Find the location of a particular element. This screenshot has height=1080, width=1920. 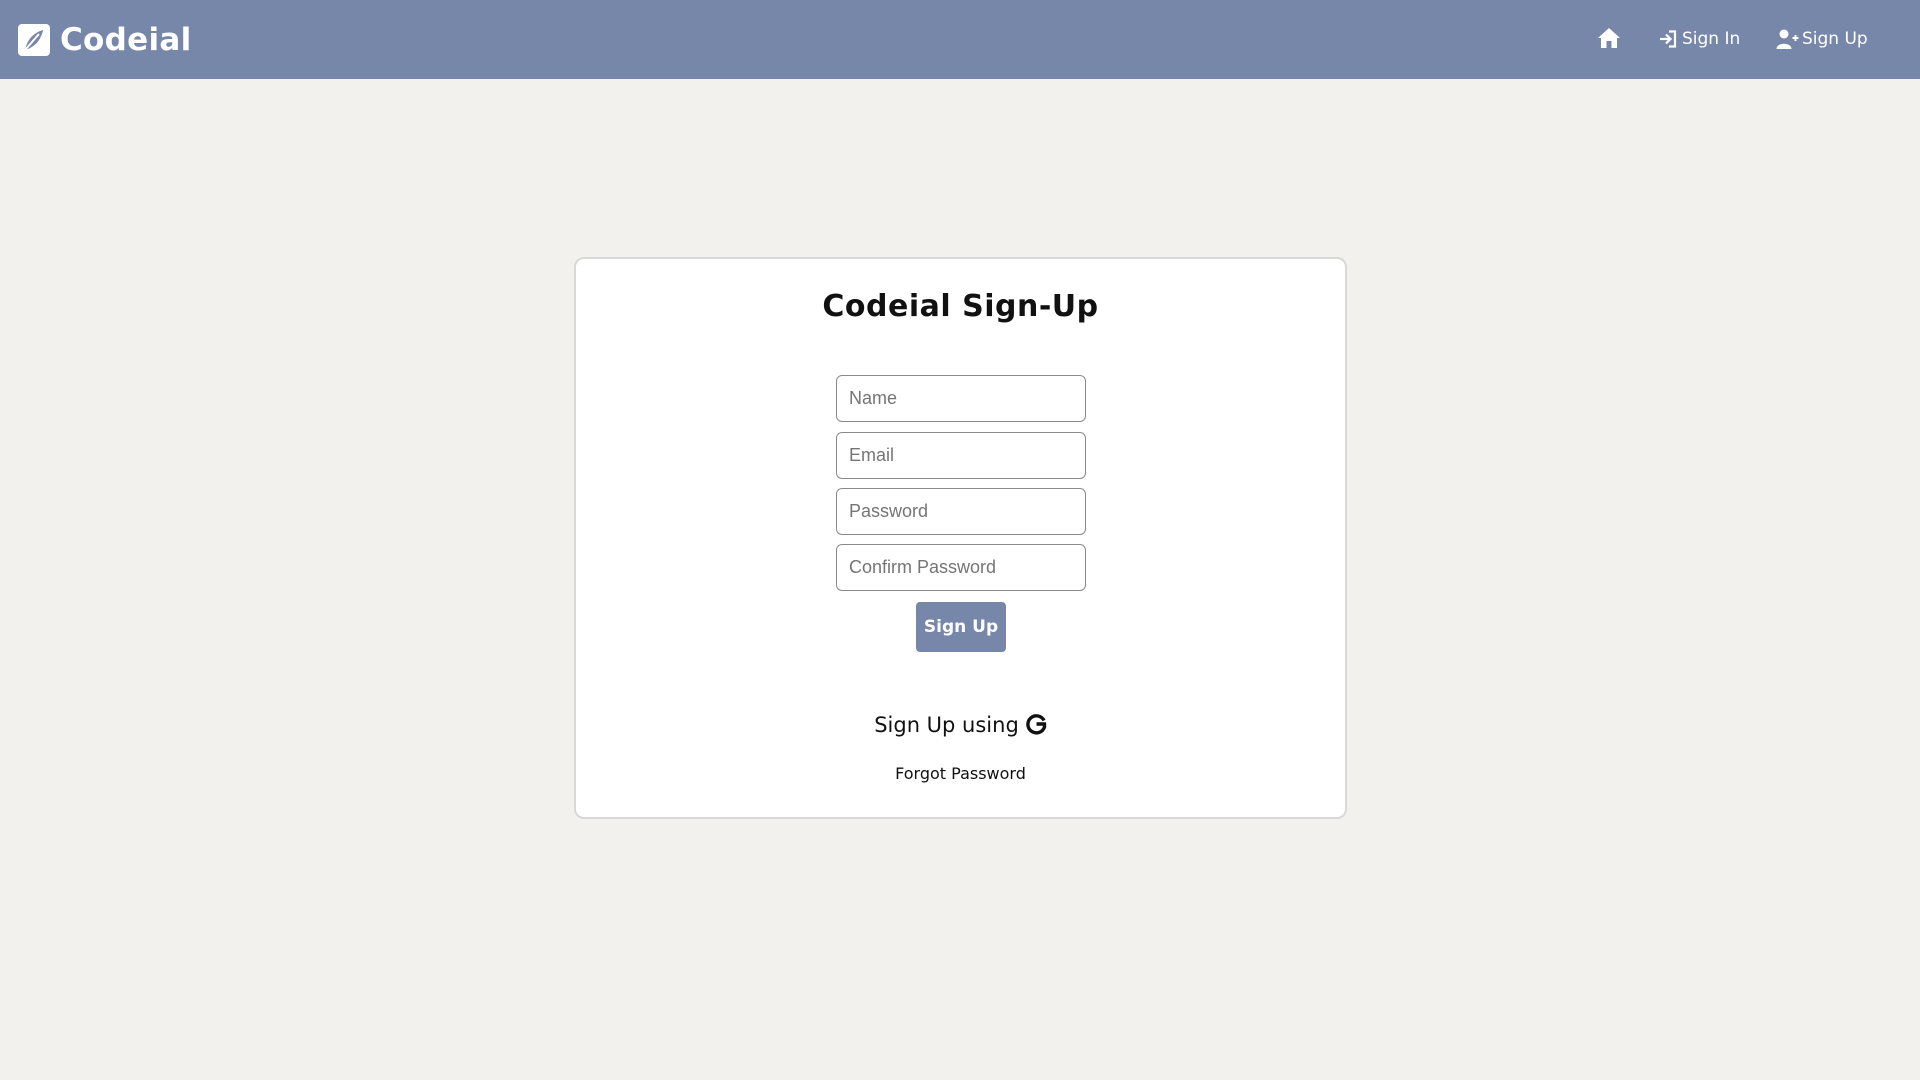

google-sign-up-link: Sign Up using is located at coordinates (960, 725).